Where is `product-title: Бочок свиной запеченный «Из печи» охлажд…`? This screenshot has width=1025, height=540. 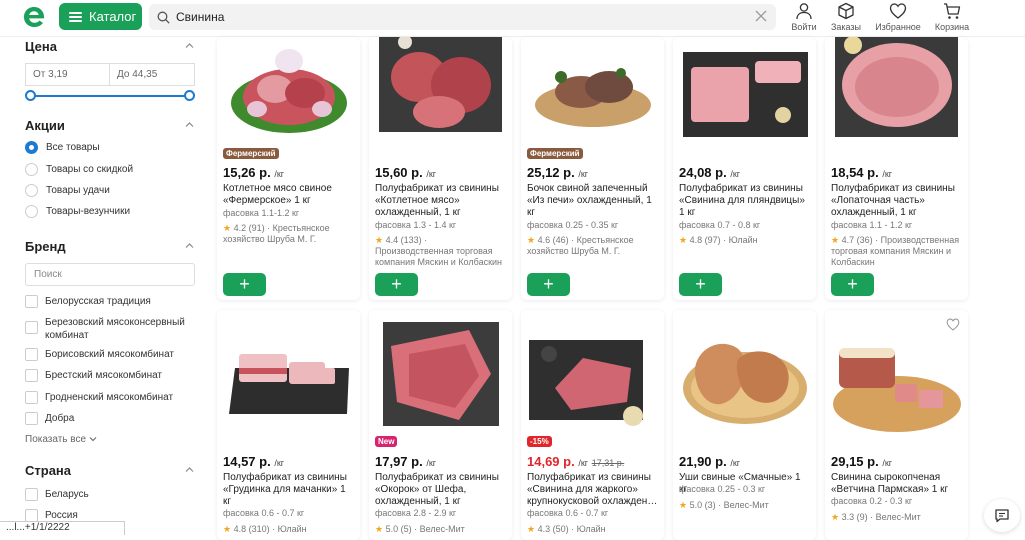
product-title: Бочок свиной запеченный «Из печи» охлажд… is located at coordinates (593, 201).